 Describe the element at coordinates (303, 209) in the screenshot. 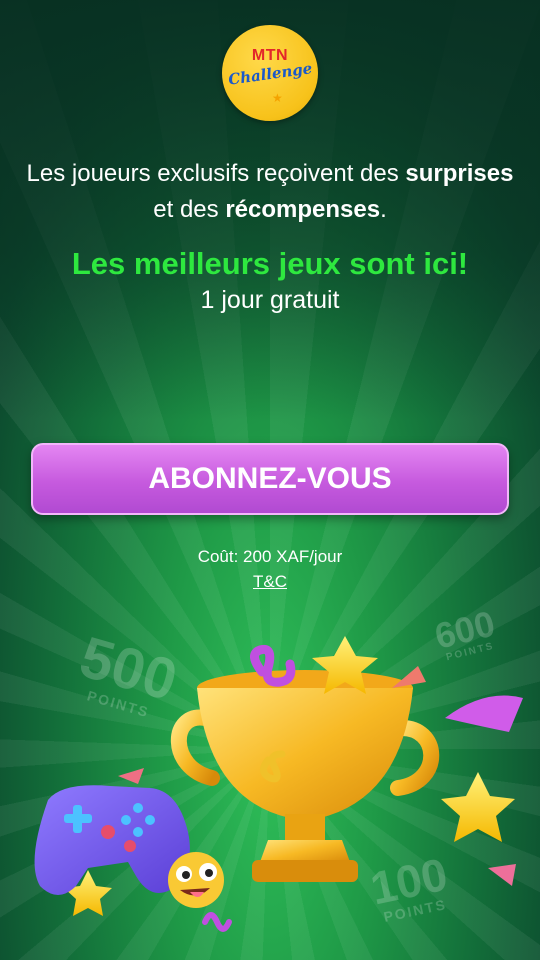

I see `intro-bold-rewards: récompenses` at that location.